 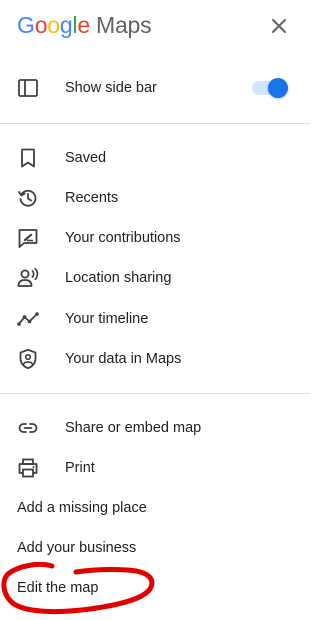 I want to click on menu-item-label: Edit the map, so click(x=58, y=588).